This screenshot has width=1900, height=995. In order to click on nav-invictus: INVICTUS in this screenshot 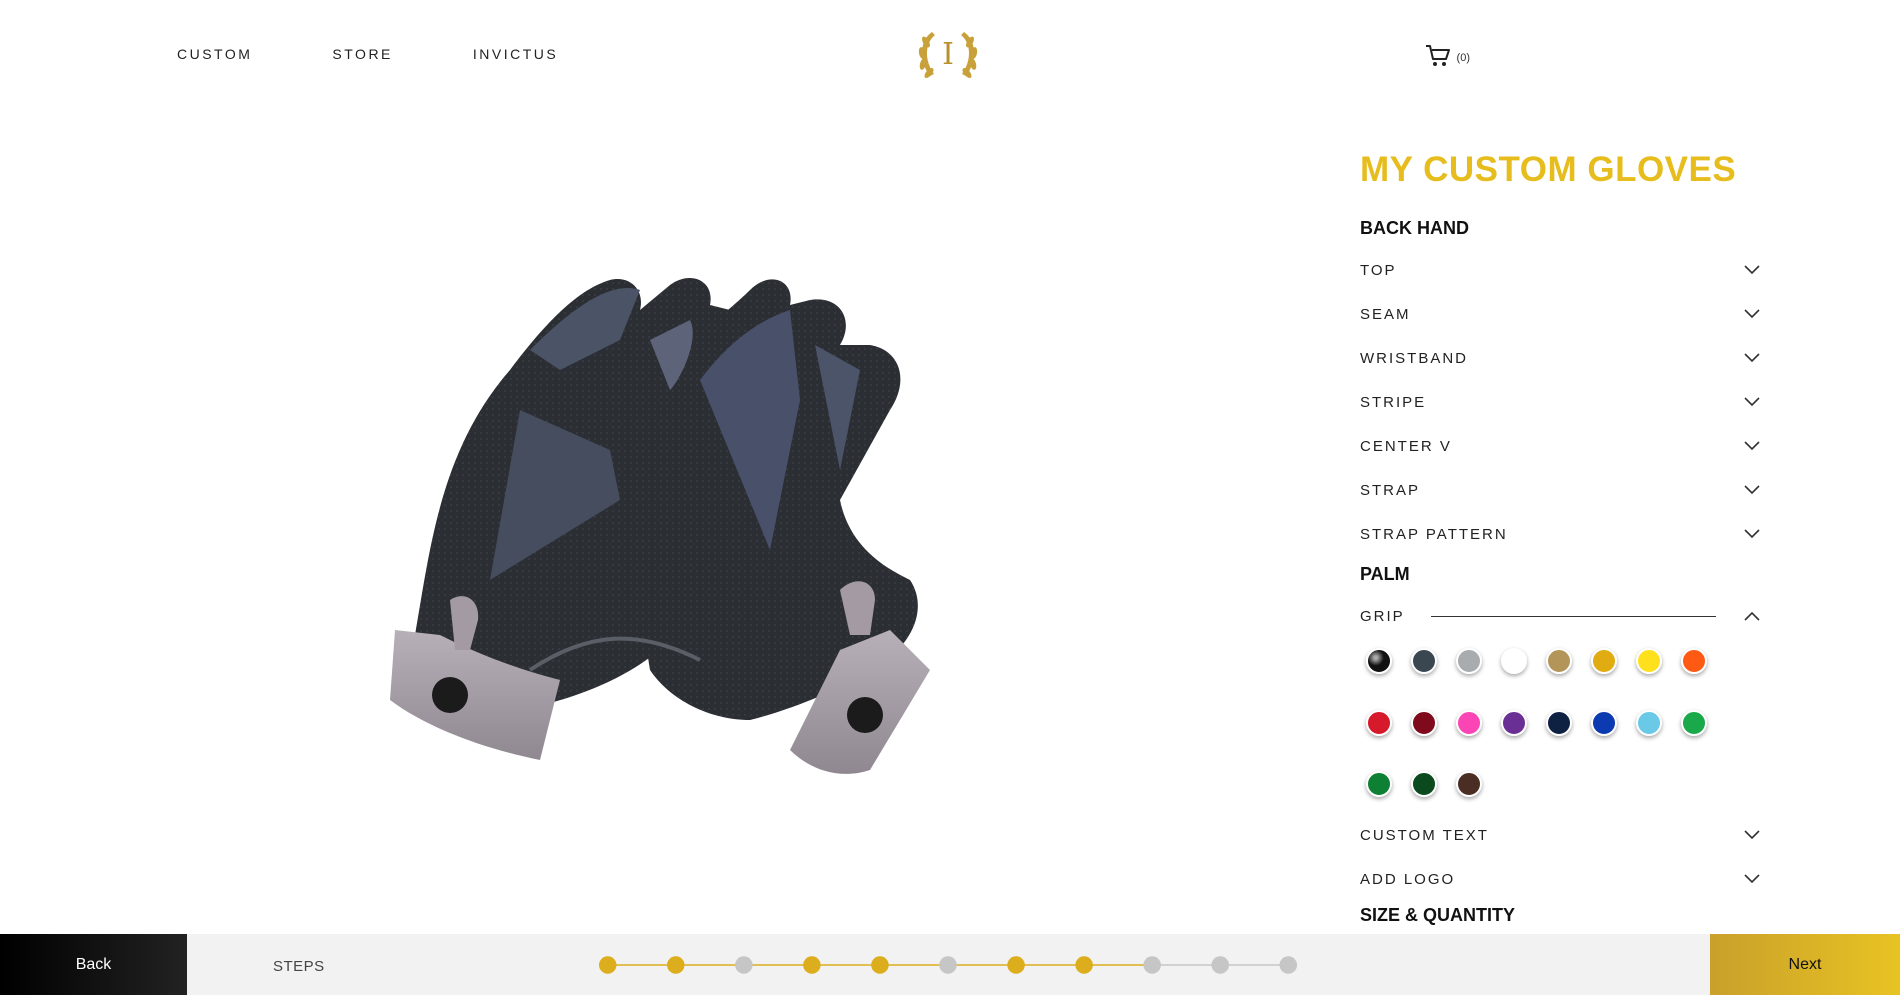, I will do `click(515, 54)`.